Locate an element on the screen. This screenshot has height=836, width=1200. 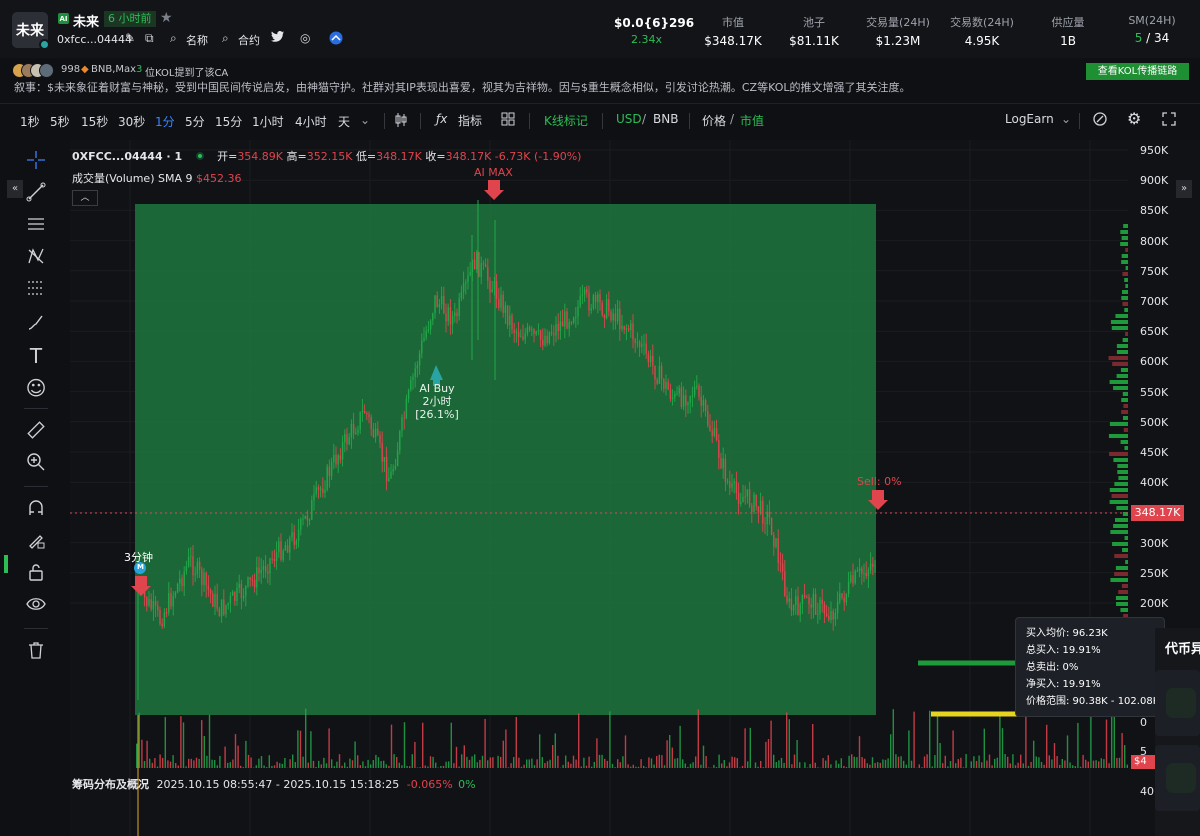
trash-icon is located at coordinates (36, 652).